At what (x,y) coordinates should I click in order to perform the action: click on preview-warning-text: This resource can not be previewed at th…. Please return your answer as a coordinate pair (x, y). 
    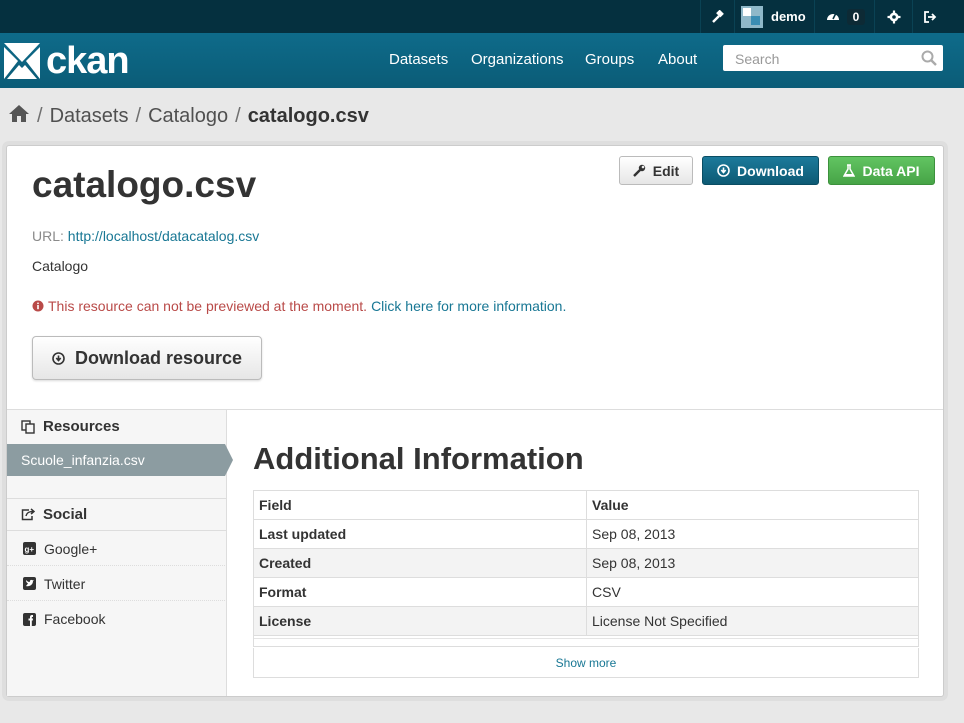
    Looking at the image, I should click on (208, 306).